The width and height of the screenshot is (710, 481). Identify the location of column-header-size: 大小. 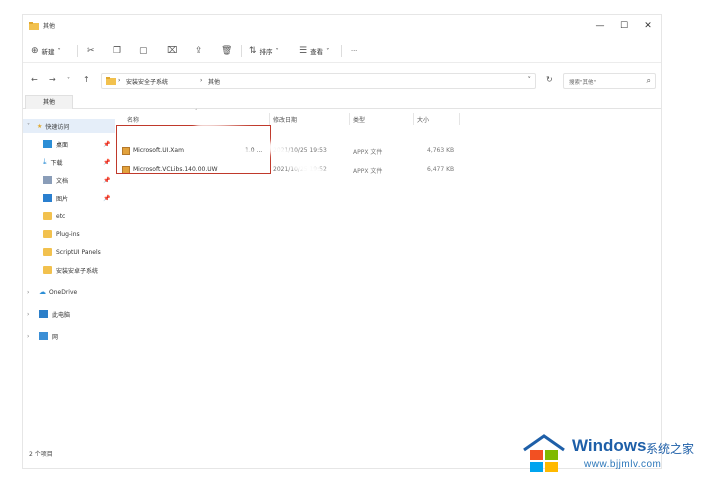
(423, 119).